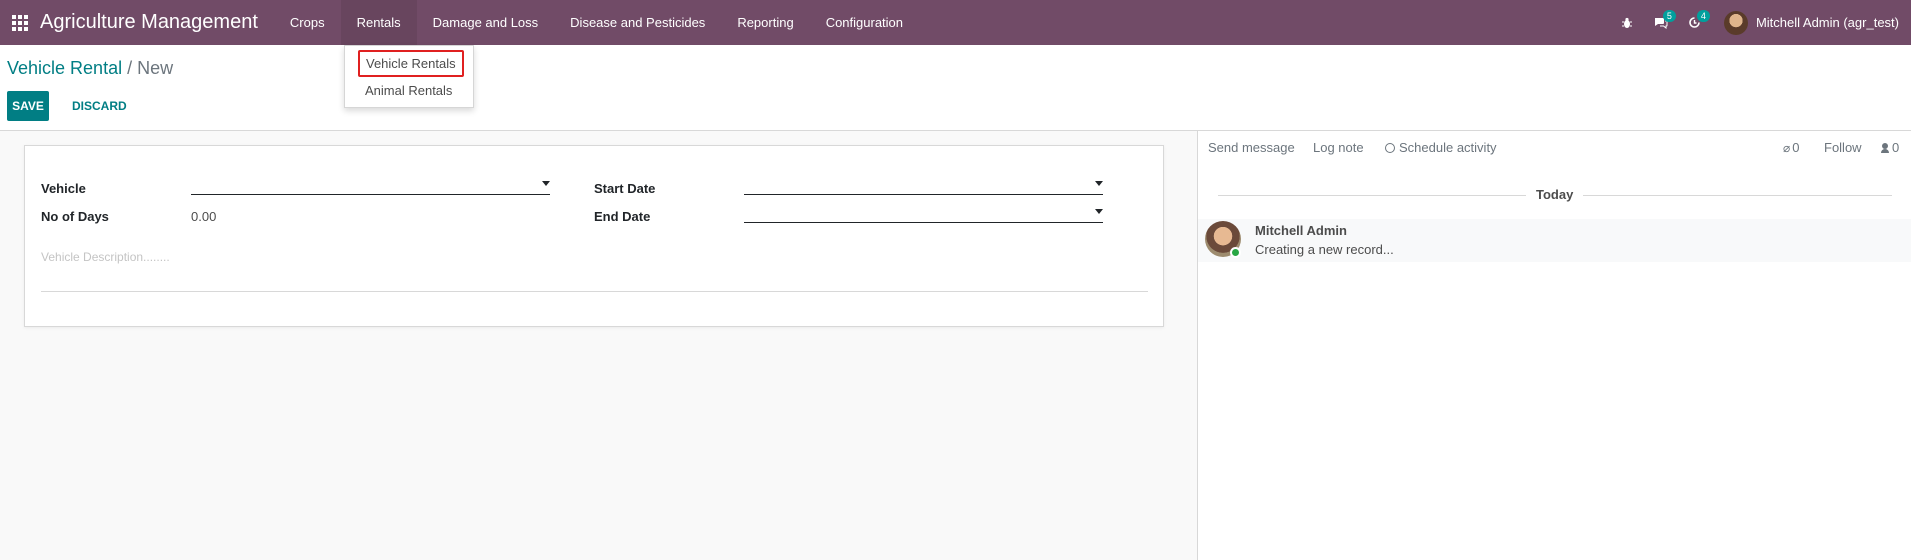  I want to click on user-avatar, so click(1735, 22).